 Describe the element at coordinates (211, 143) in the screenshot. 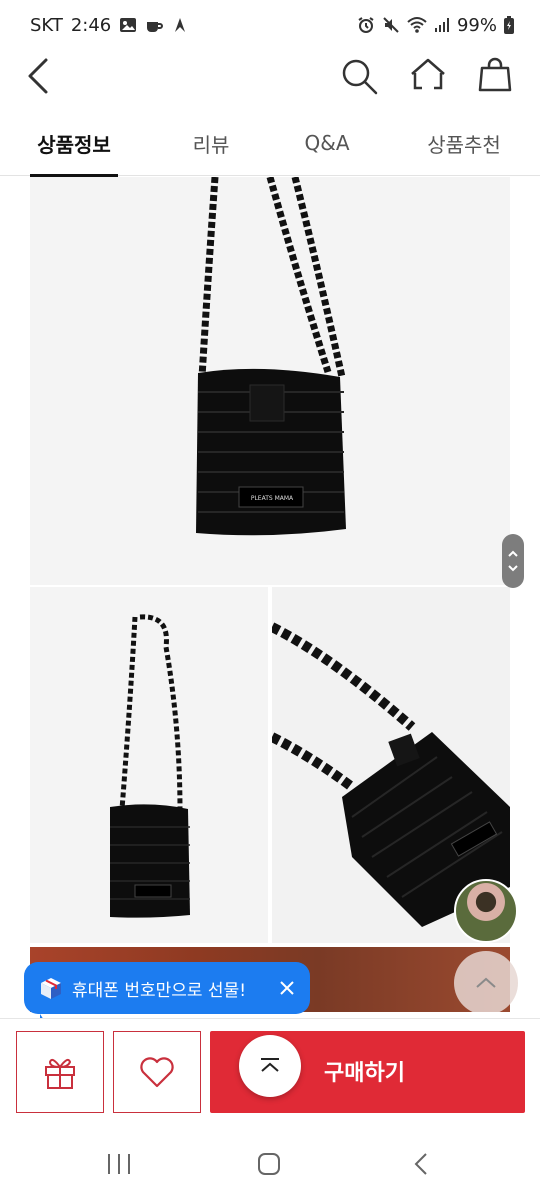

I see `tab-reviews: 리뷰` at that location.